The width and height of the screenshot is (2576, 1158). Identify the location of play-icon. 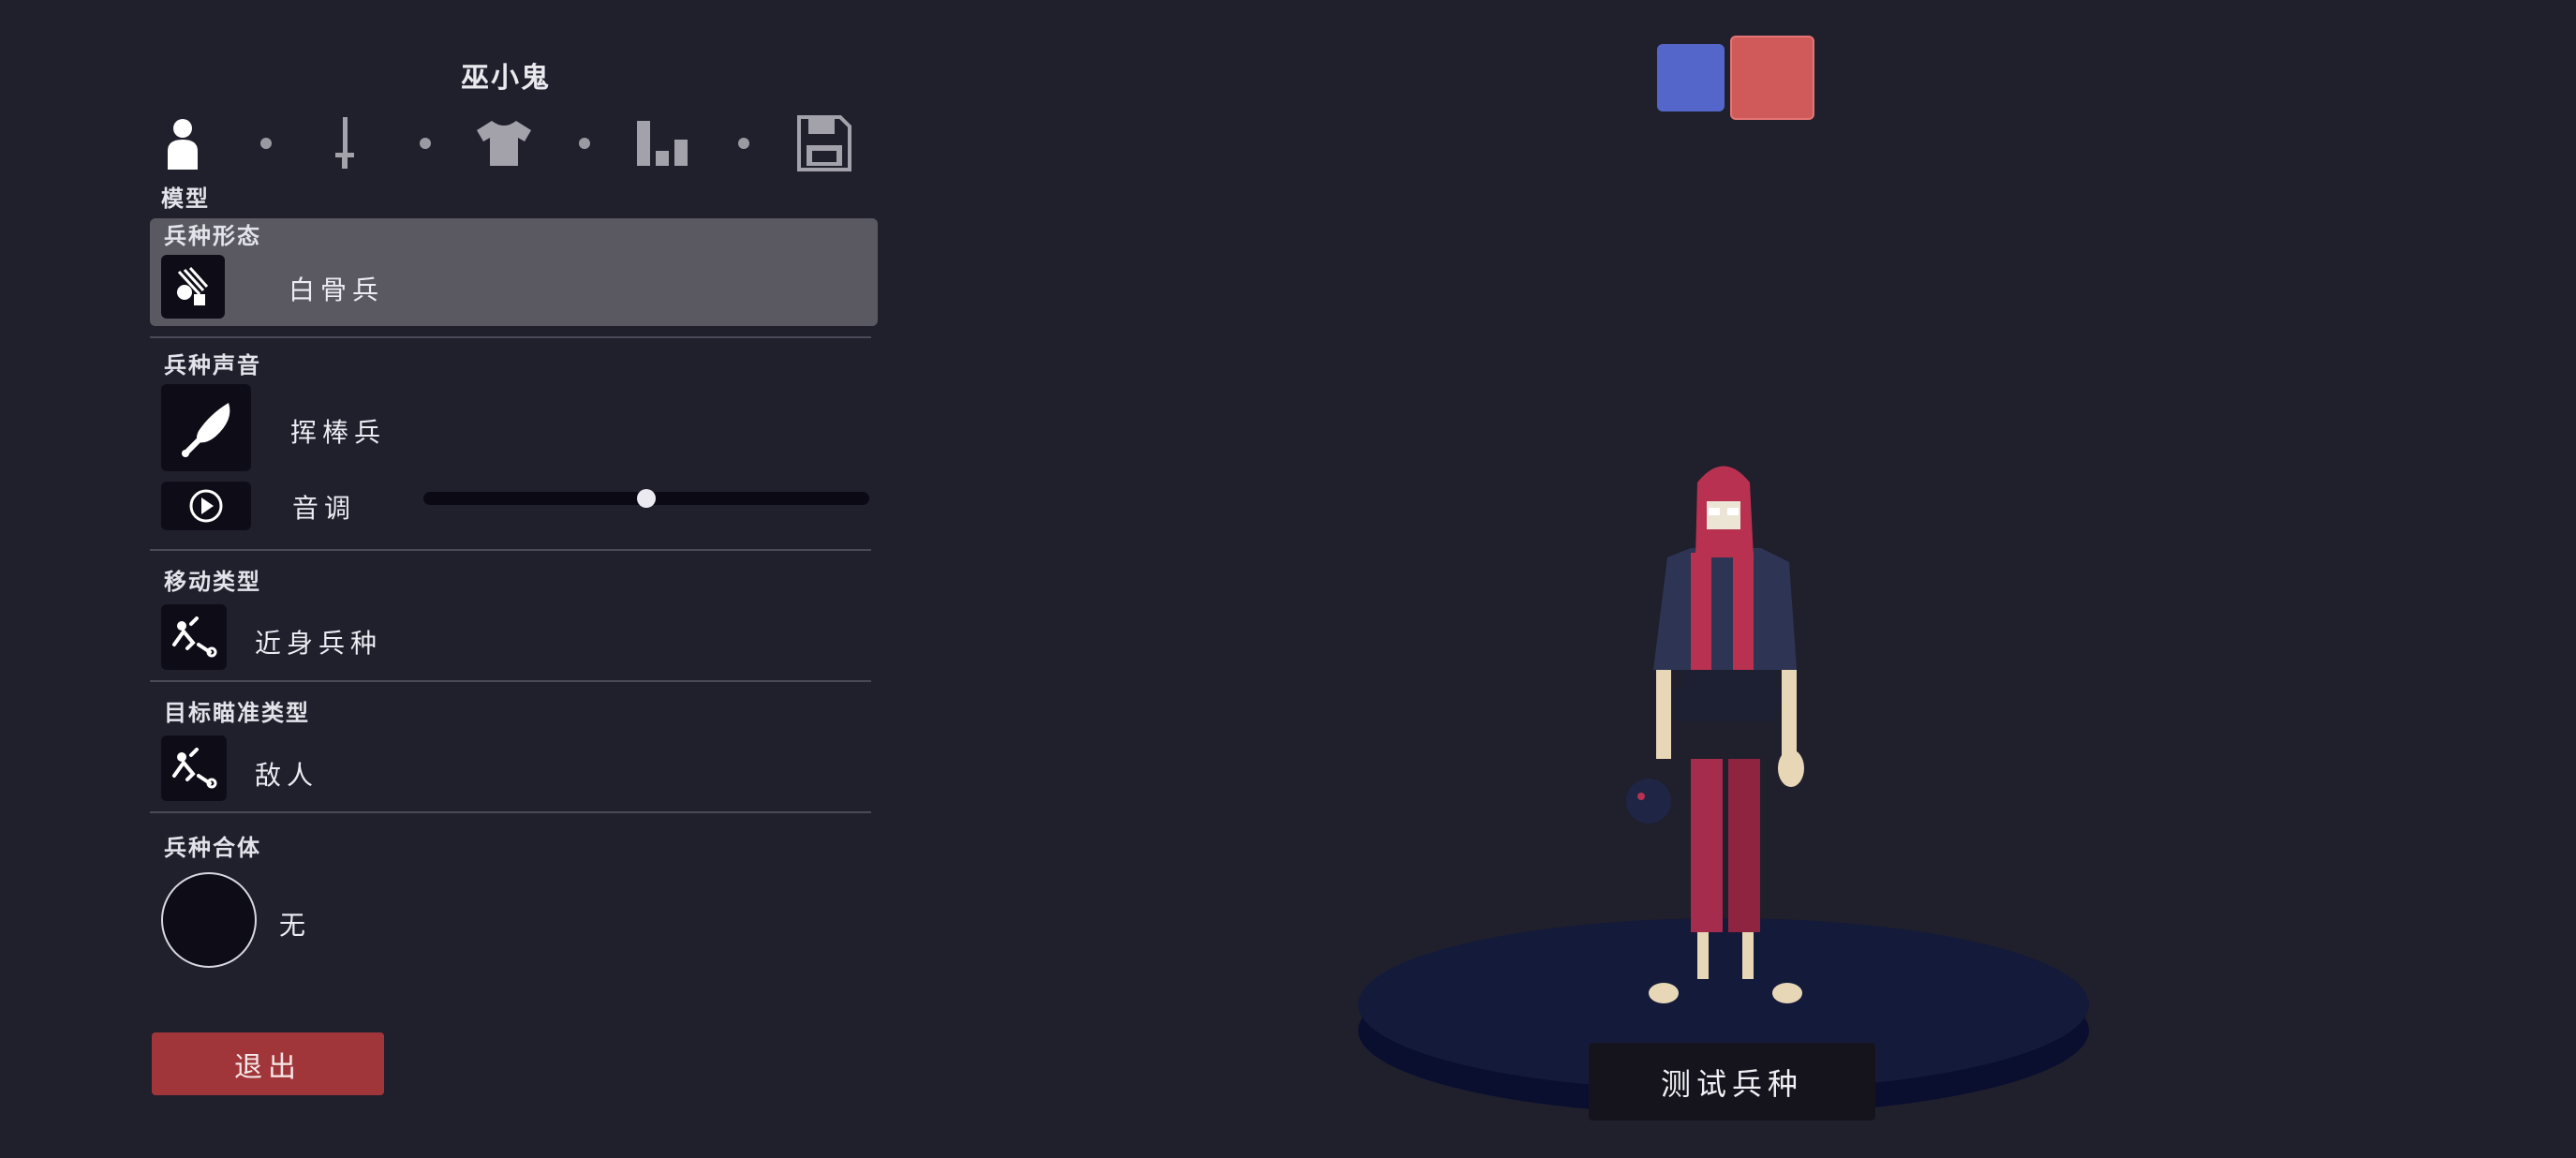
(206, 506).